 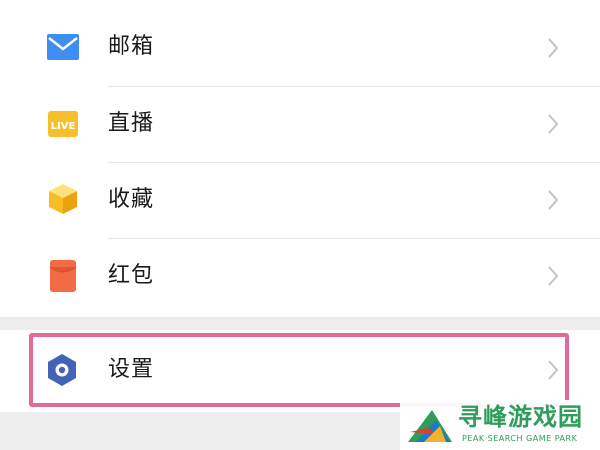 I want to click on menu-item-label: 红包, so click(x=131, y=275).